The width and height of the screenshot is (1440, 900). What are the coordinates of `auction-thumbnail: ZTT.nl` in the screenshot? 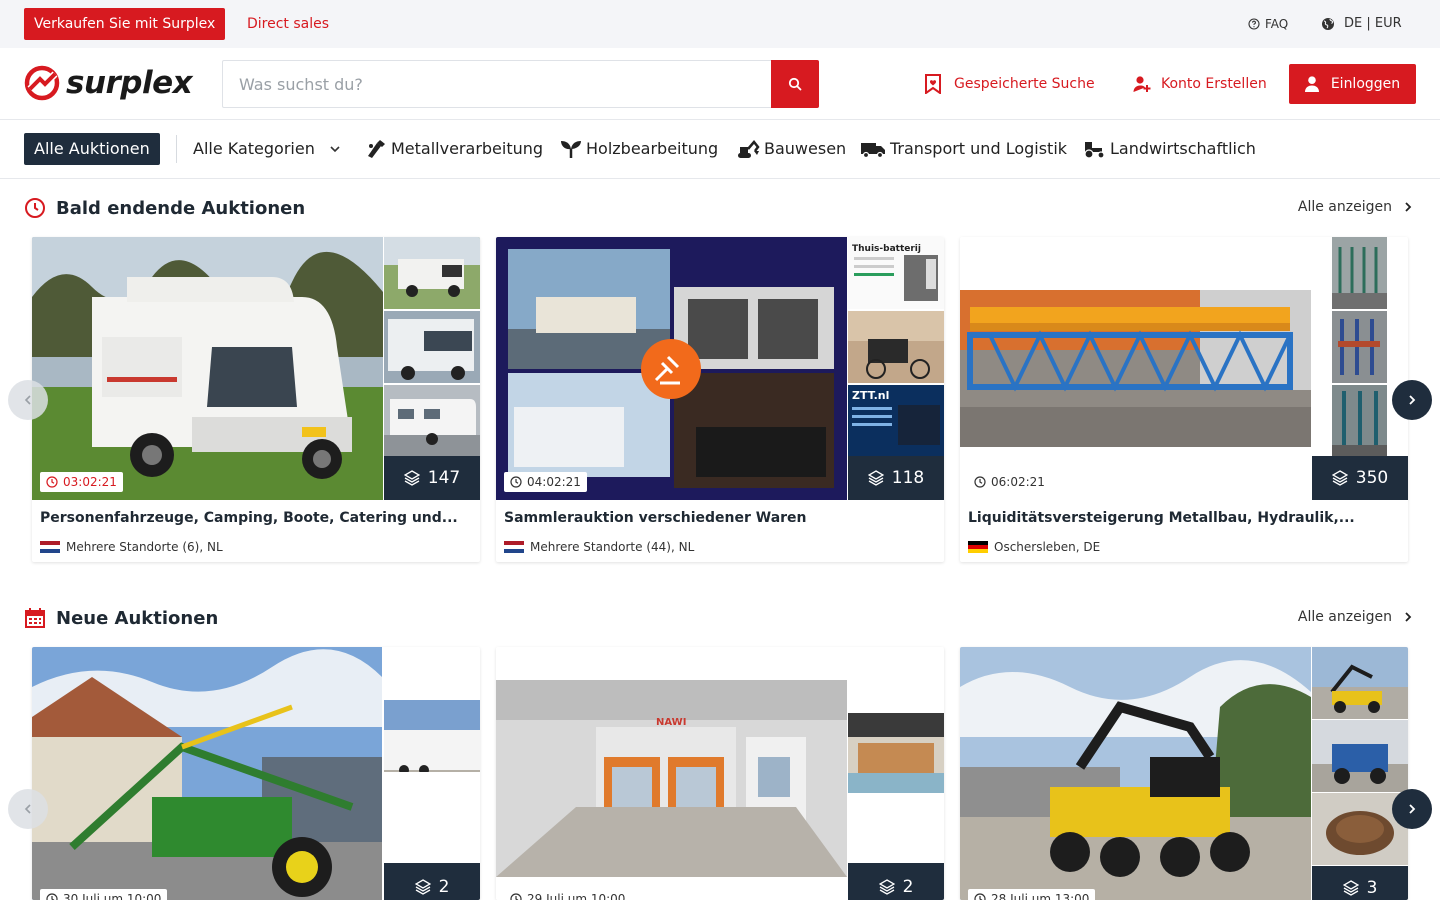 It's located at (896, 421).